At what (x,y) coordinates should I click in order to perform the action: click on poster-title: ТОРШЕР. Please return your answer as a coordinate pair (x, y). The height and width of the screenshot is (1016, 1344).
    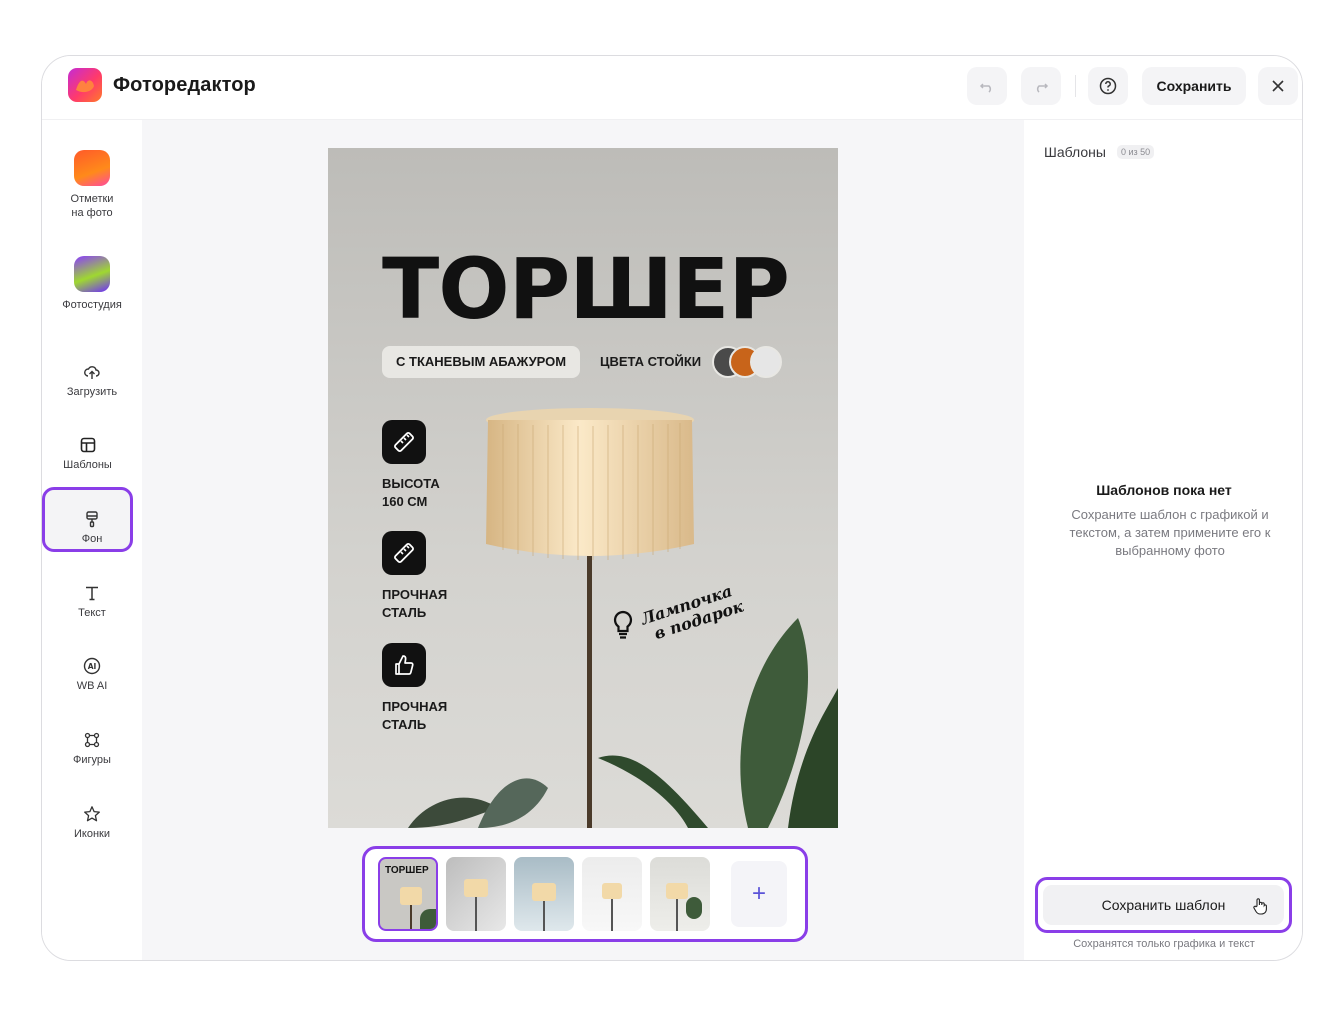
    Looking at the image, I should click on (586, 289).